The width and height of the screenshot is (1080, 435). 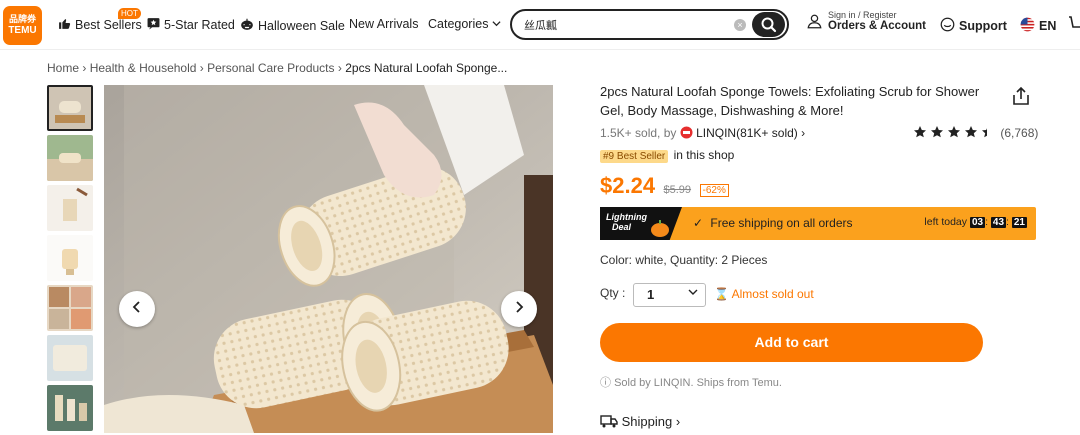 What do you see at coordinates (1019, 133) in the screenshot?
I see `rating-count: (6,768)` at bounding box center [1019, 133].